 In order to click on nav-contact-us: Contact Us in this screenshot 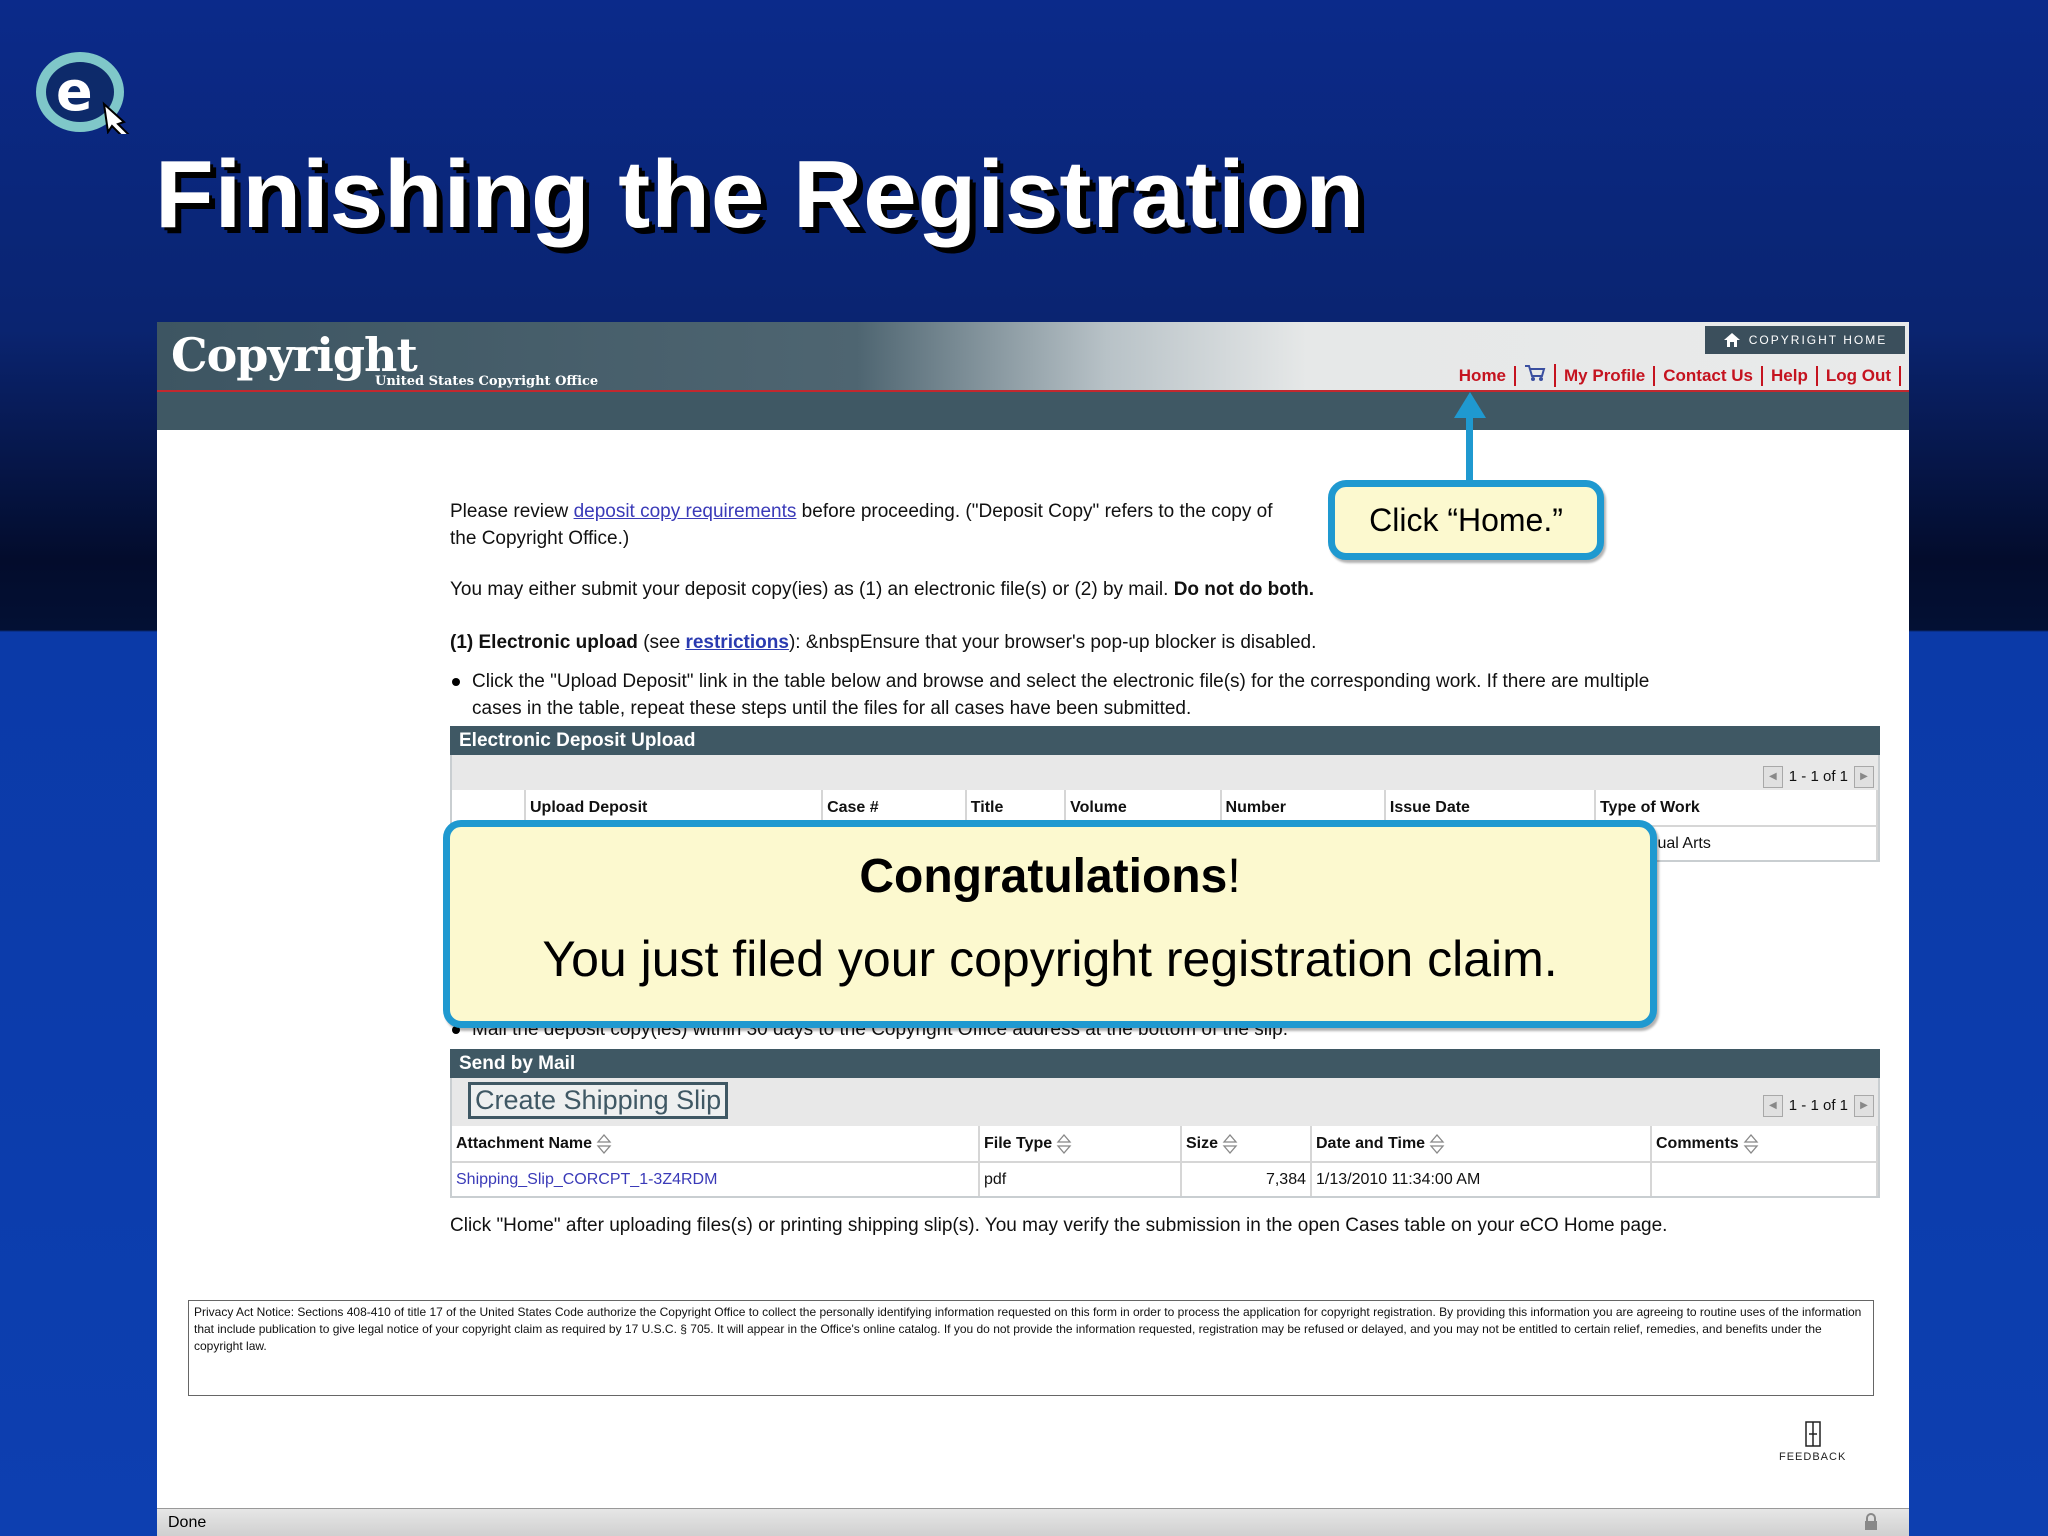, I will do `click(1709, 375)`.